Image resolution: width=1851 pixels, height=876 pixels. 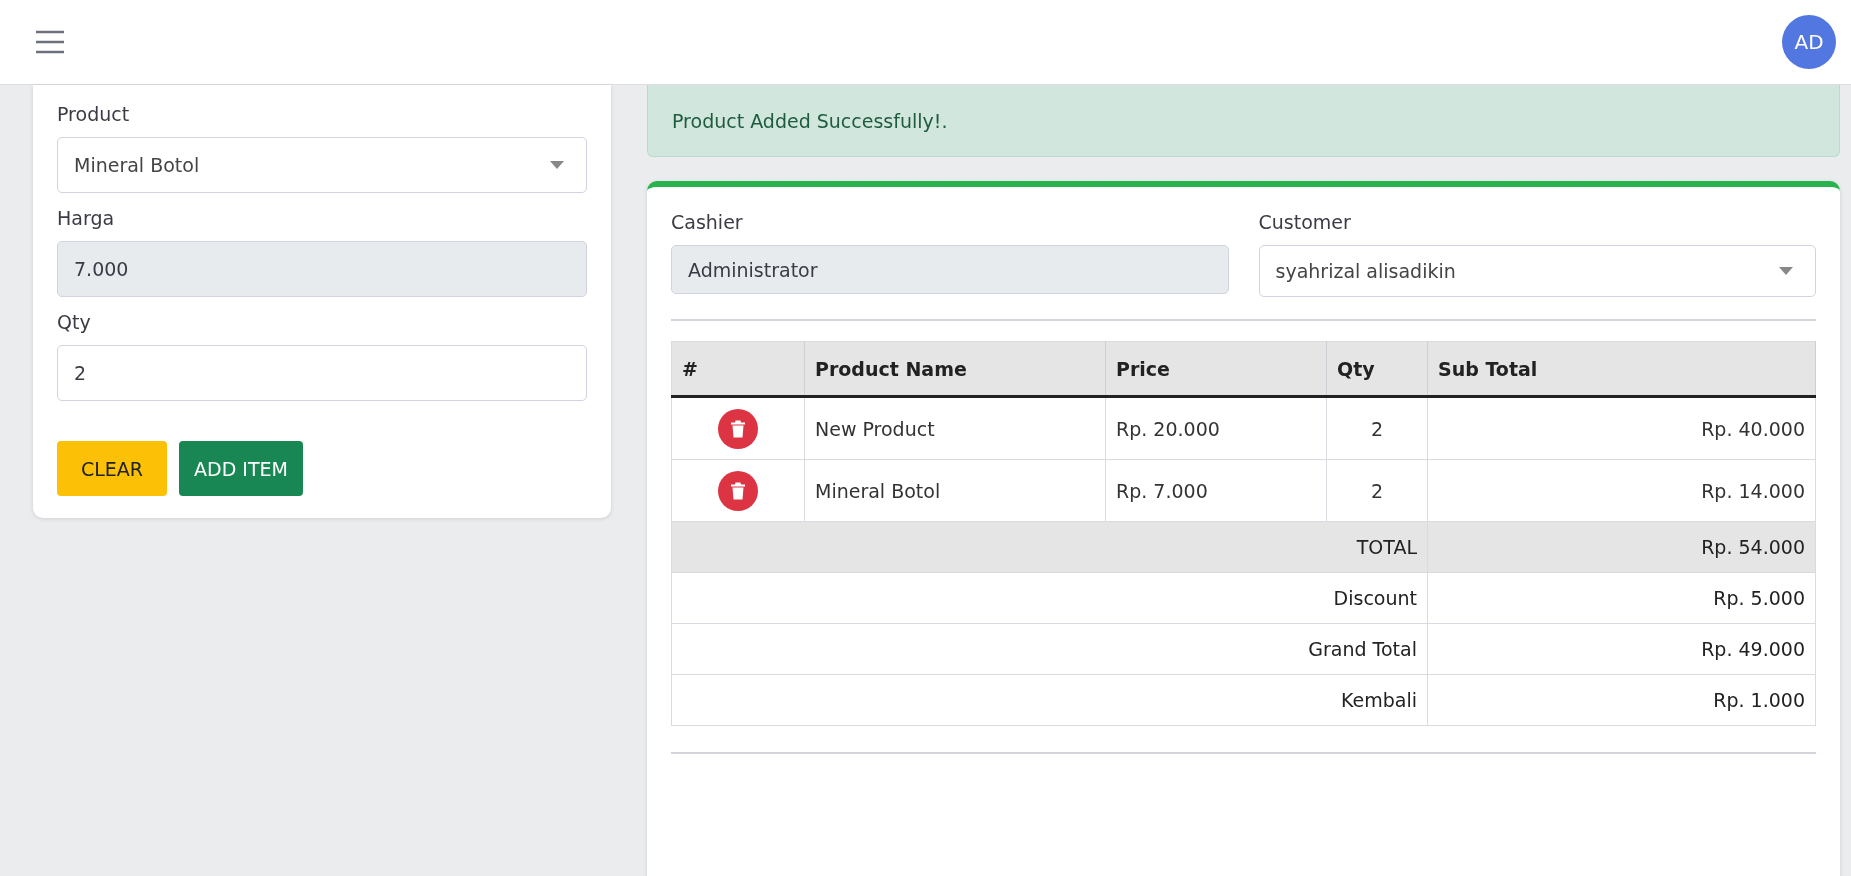 What do you see at coordinates (810, 120) in the screenshot?
I see `alert-message: Product Added Successfully!.` at bounding box center [810, 120].